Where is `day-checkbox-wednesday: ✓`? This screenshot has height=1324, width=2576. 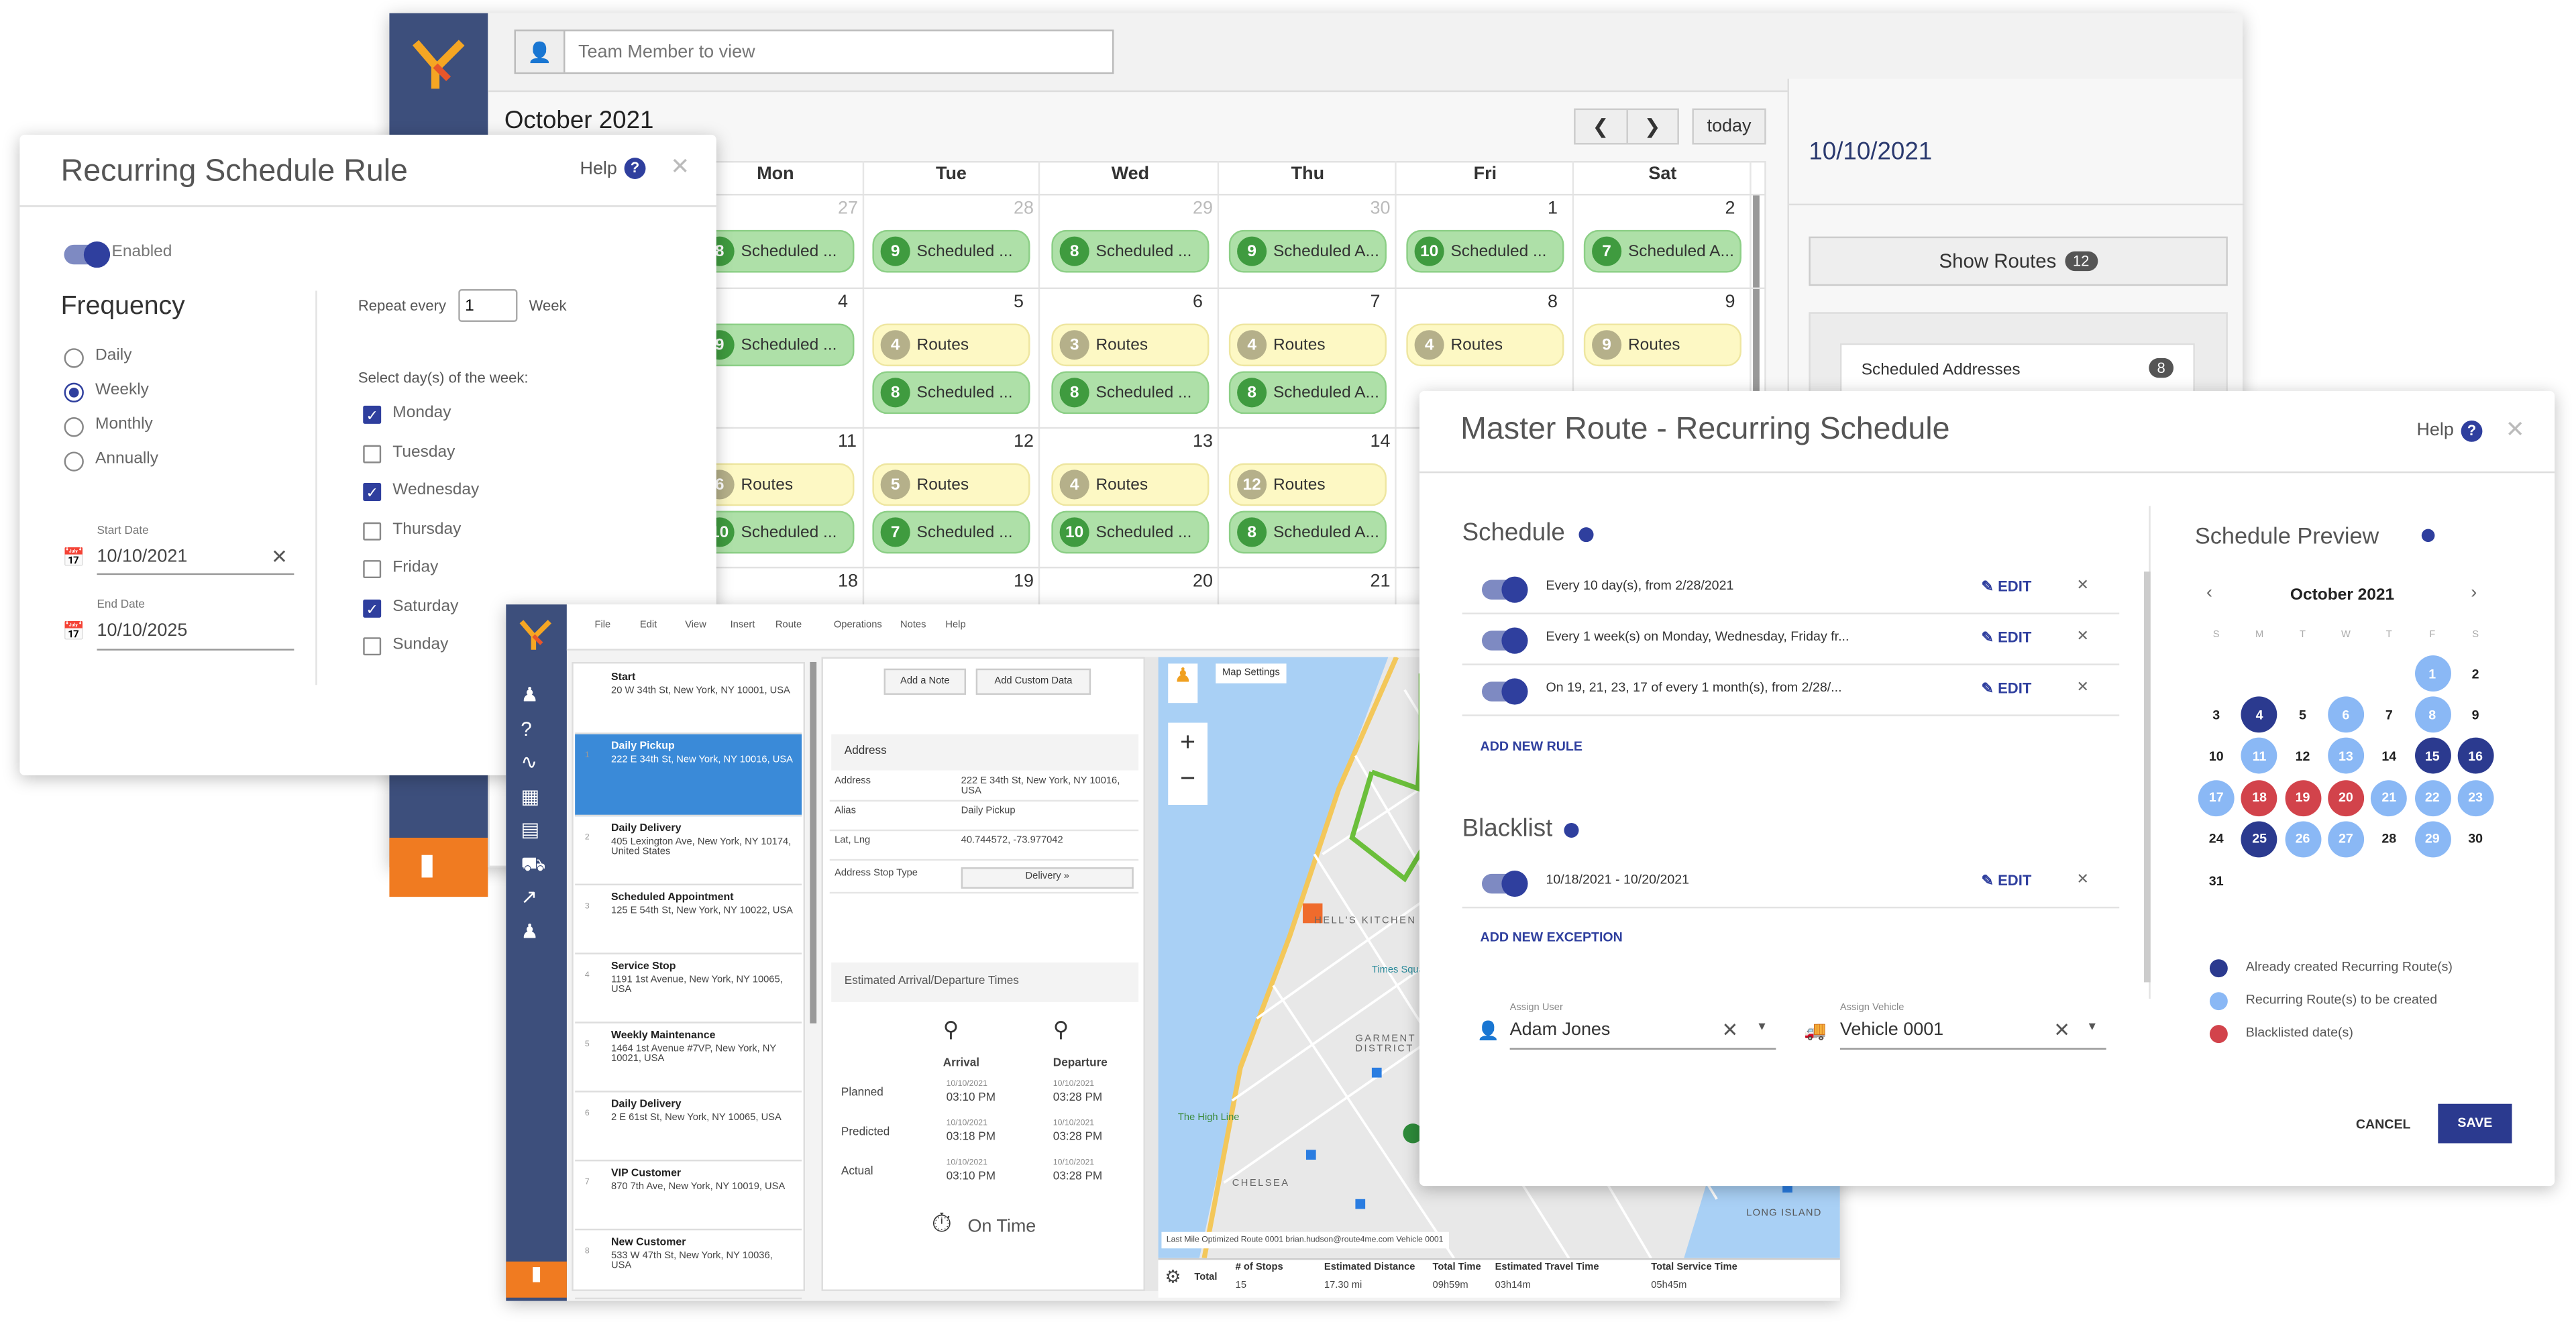 day-checkbox-wednesday: ✓ is located at coordinates (372, 492).